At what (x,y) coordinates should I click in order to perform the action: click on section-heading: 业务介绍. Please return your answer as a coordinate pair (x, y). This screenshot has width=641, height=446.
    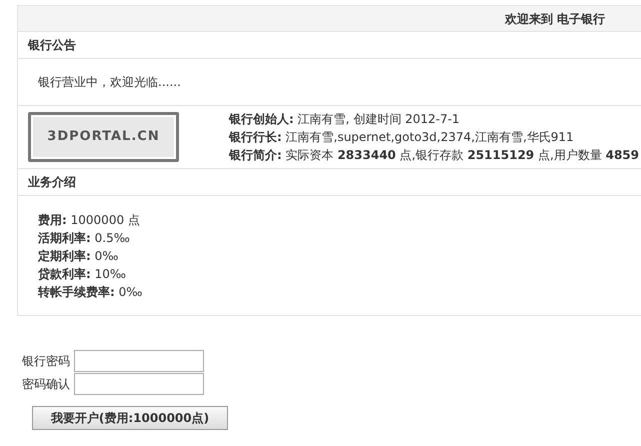
    Looking at the image, I should click on (52, 182).